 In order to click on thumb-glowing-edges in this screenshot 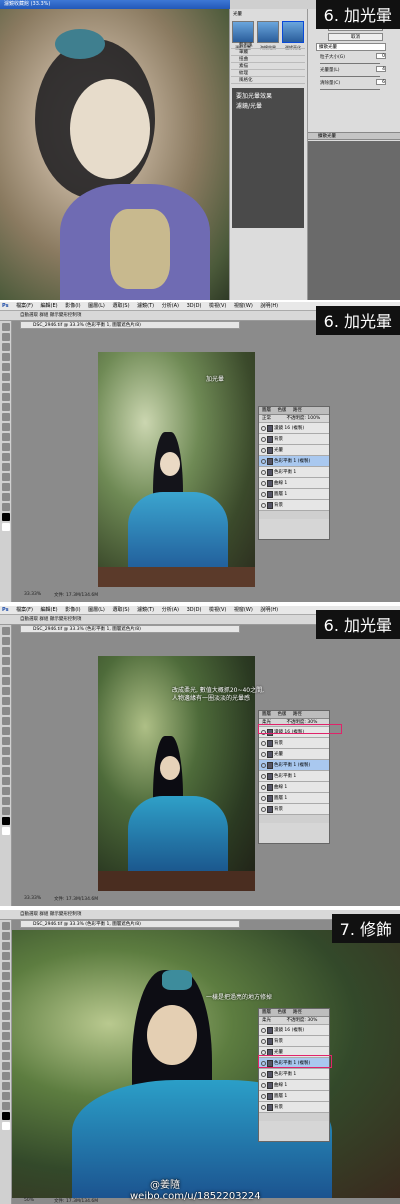, I will do `click(293, 32)`.